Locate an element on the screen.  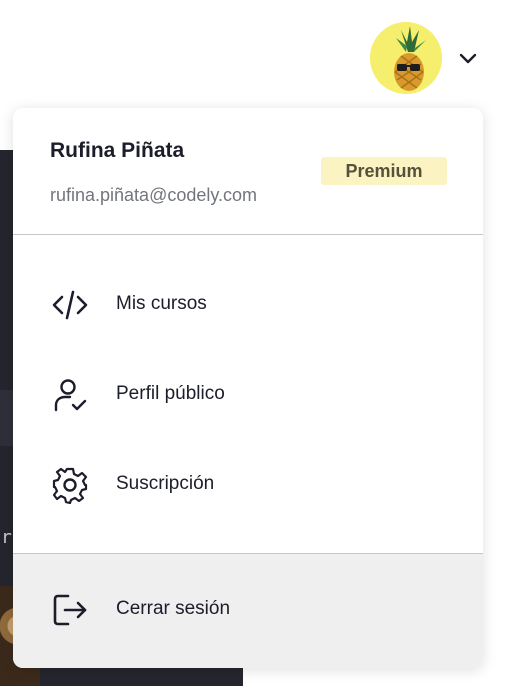
user-avatar-button is located at coordinates (406, 58).